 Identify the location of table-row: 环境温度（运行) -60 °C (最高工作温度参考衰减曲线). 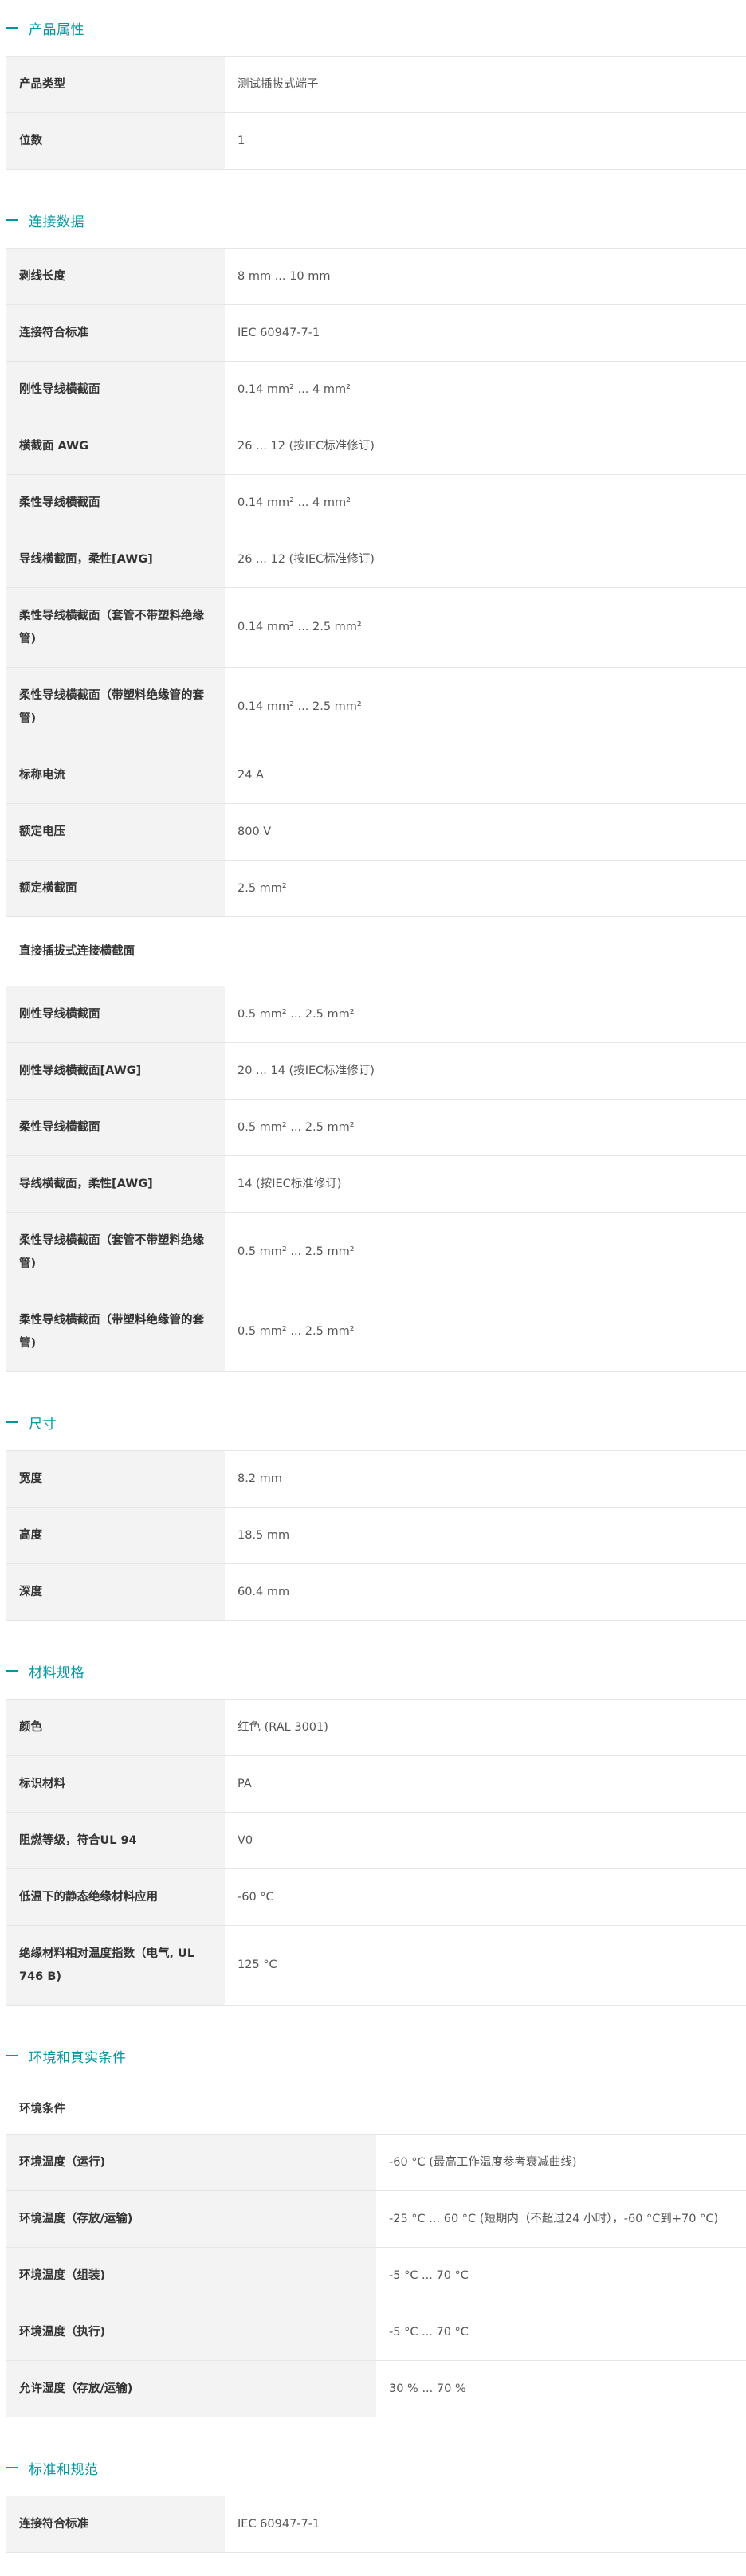
(376, 2162).